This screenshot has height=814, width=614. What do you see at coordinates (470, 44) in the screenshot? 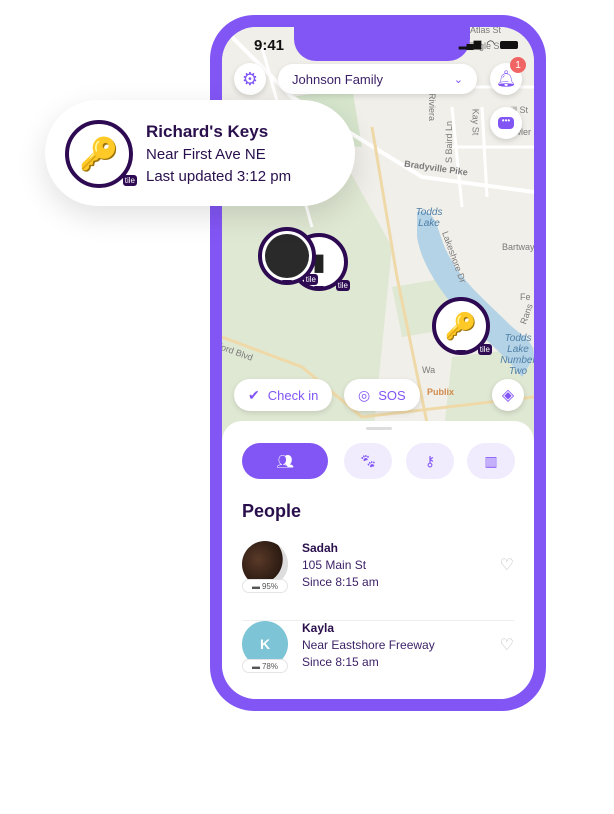
I see `signal-icon: ▂▄▆` at bounding box center [470, 44].